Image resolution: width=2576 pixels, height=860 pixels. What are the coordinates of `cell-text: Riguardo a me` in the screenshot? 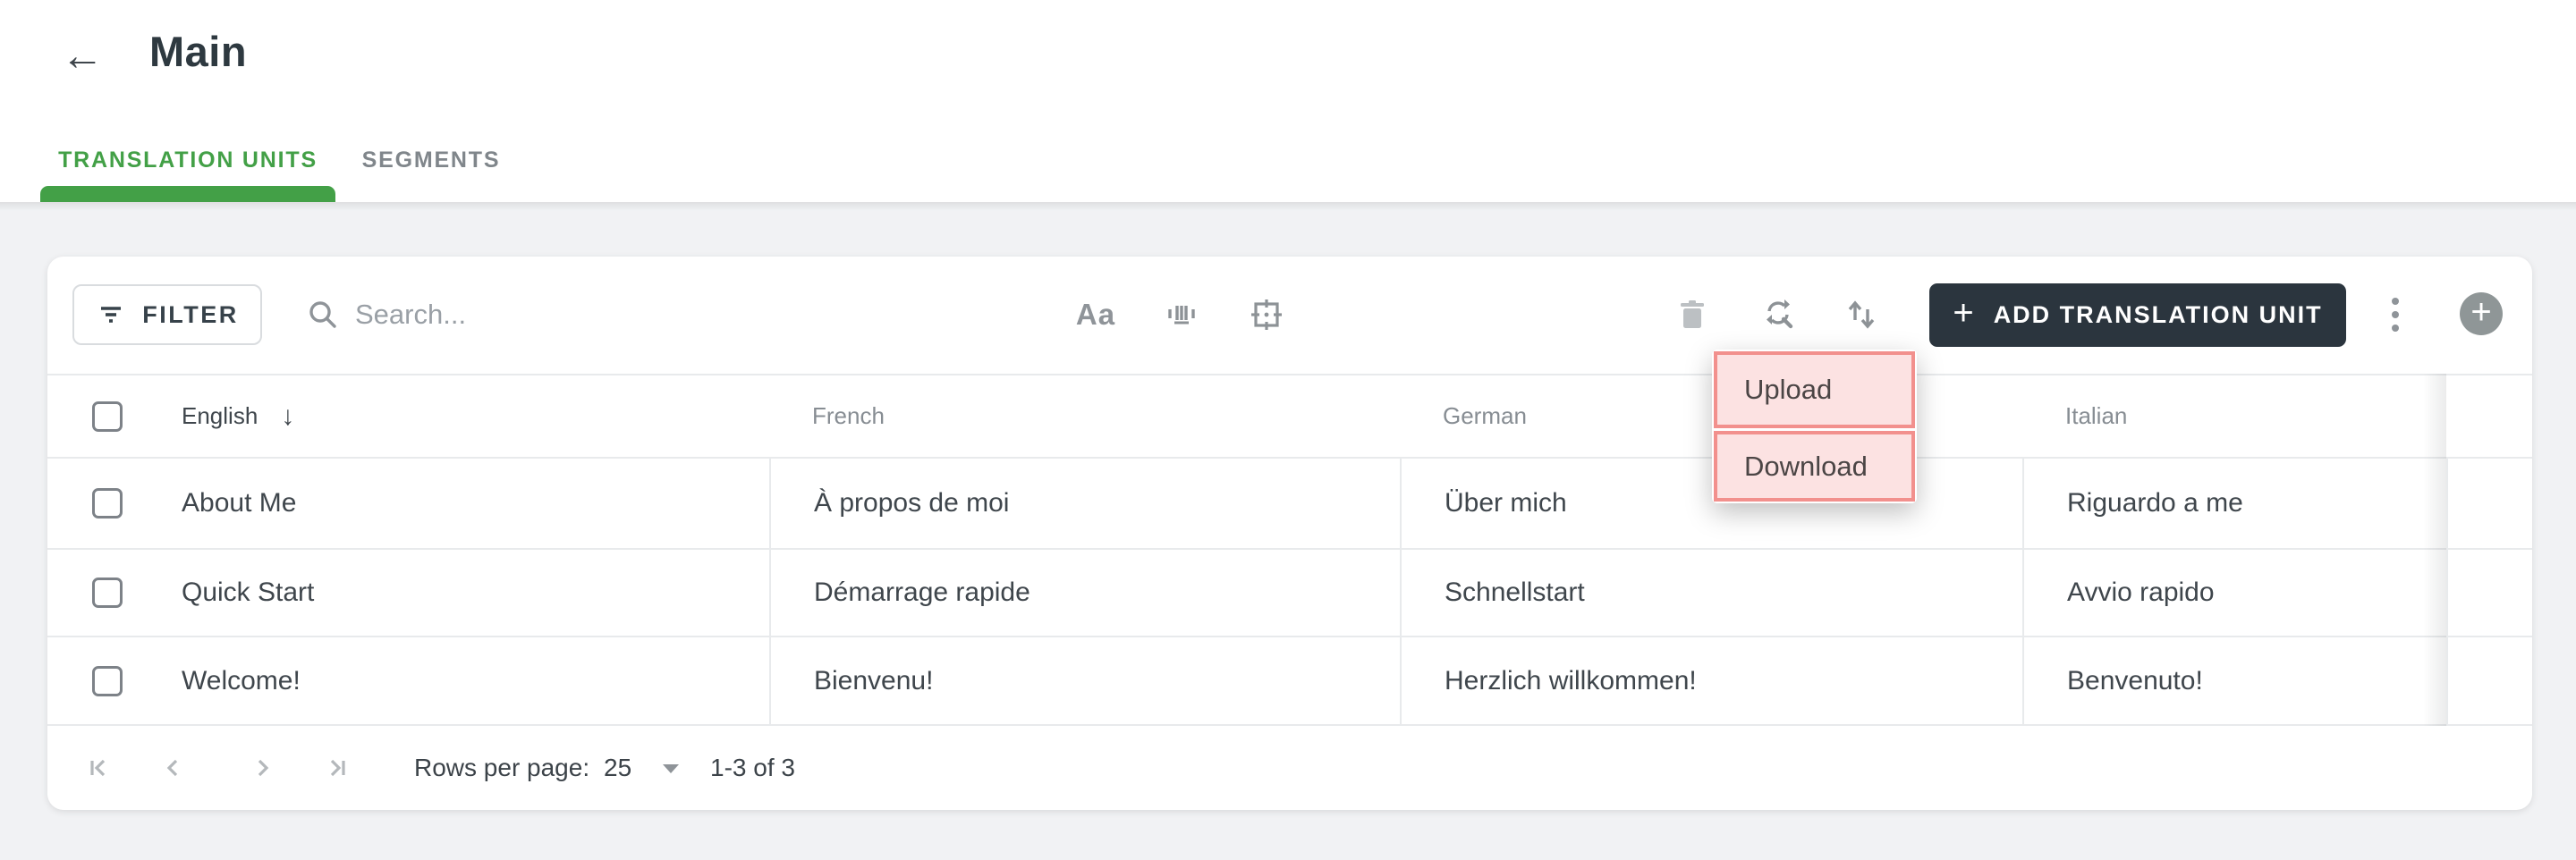 It's located at (2155, 503).